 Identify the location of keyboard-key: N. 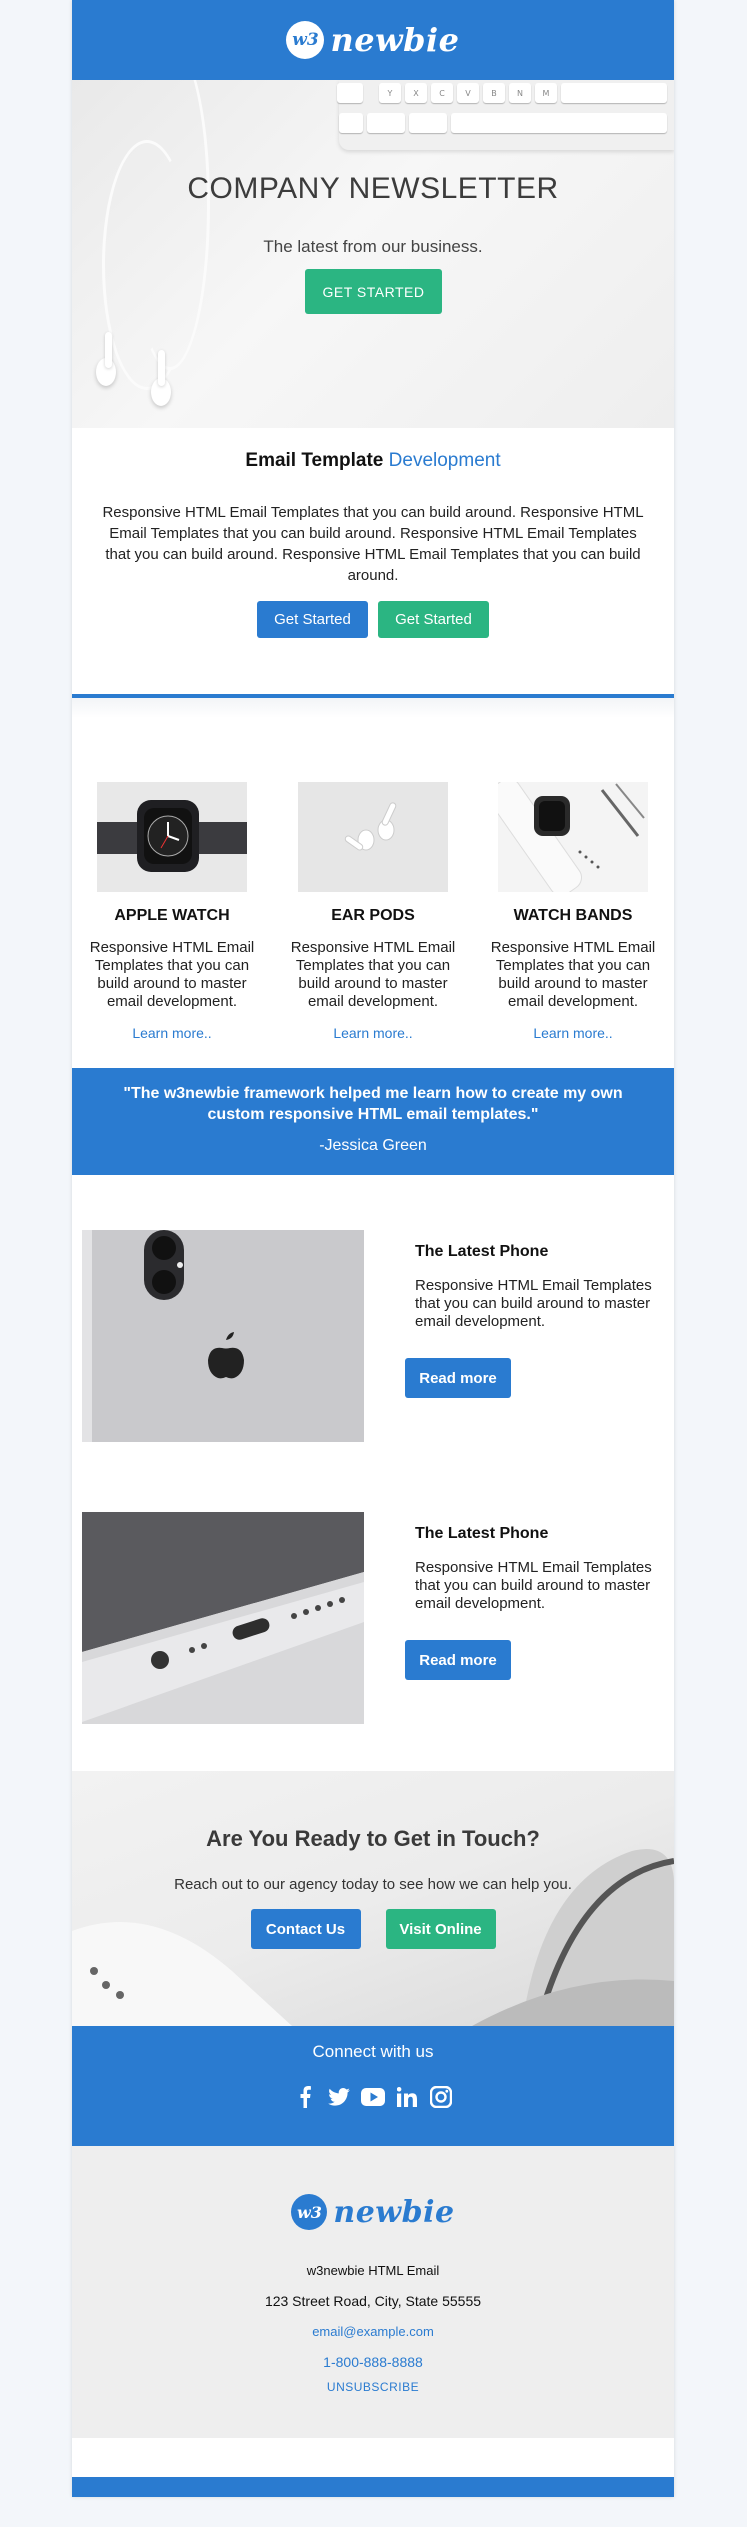
(520, 93).